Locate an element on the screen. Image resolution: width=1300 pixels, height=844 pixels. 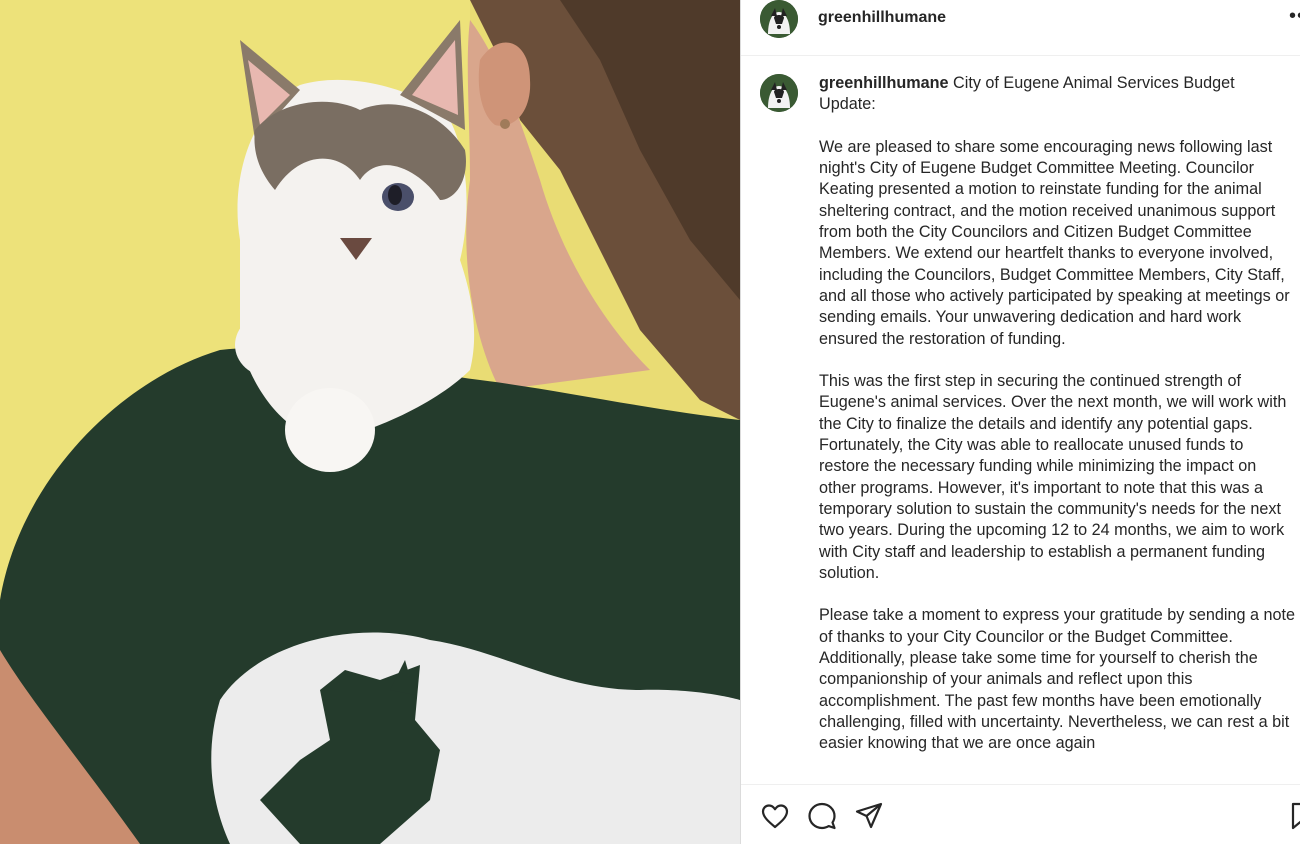
post-actions-bar is located at coordinates (1020, 814).